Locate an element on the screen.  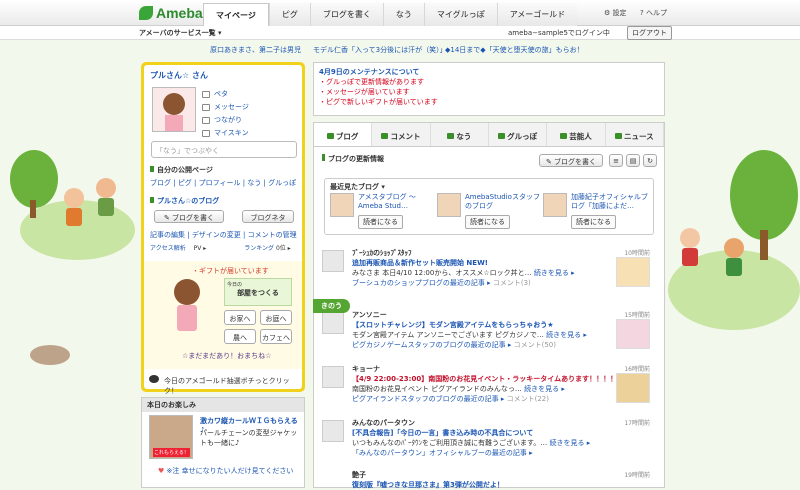
message-link: メッセージ is located at coordinates (225, 107).